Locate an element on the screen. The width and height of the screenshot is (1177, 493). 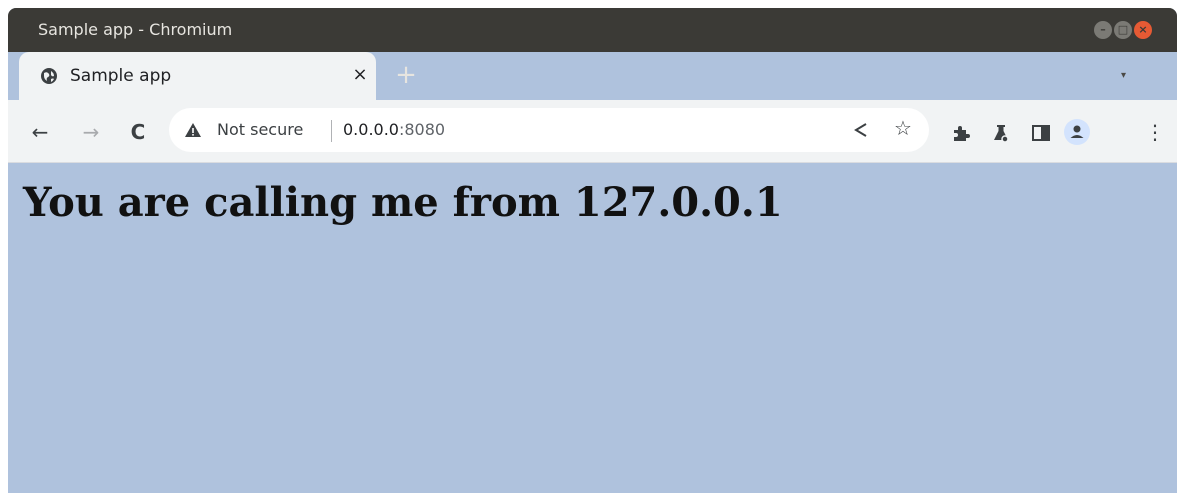
maximize-button: □ is located at coordinates (1123, 30).